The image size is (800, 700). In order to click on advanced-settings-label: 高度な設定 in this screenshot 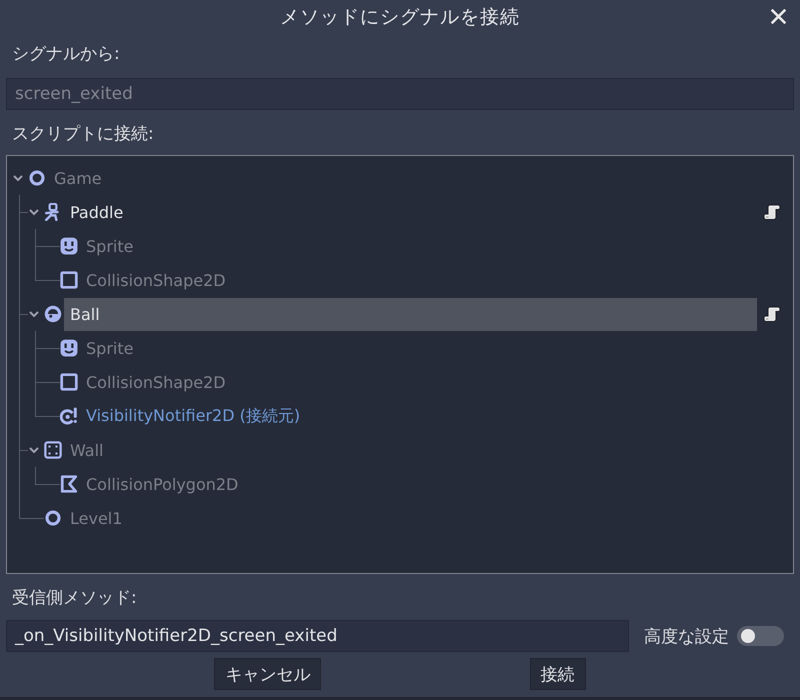, I will do `click(686, 637)`.